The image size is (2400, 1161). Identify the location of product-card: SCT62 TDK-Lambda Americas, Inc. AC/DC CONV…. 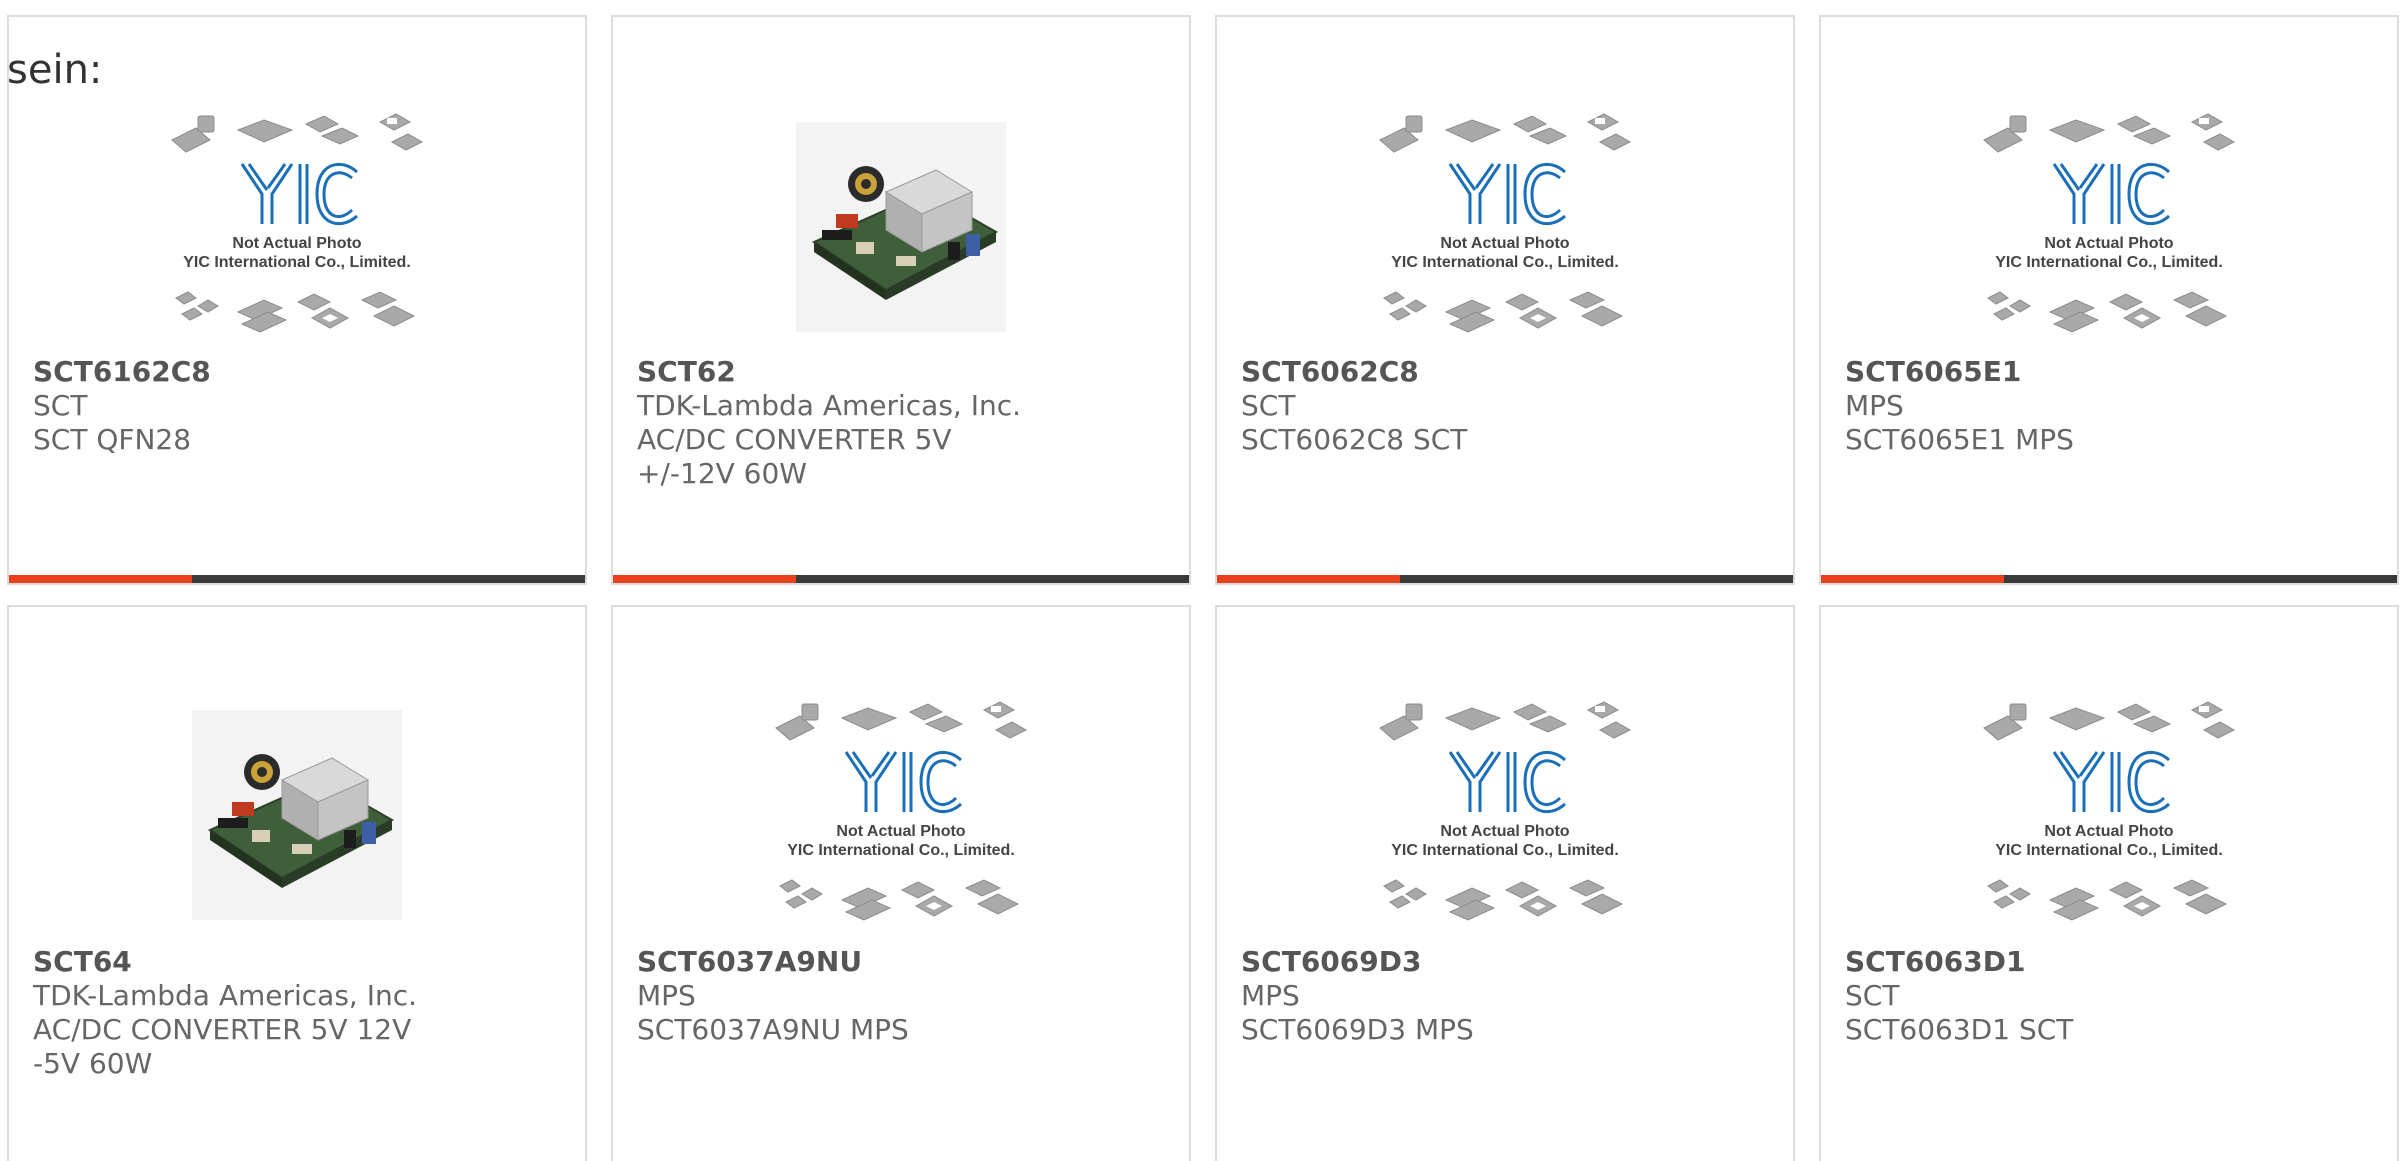
(901, 300).